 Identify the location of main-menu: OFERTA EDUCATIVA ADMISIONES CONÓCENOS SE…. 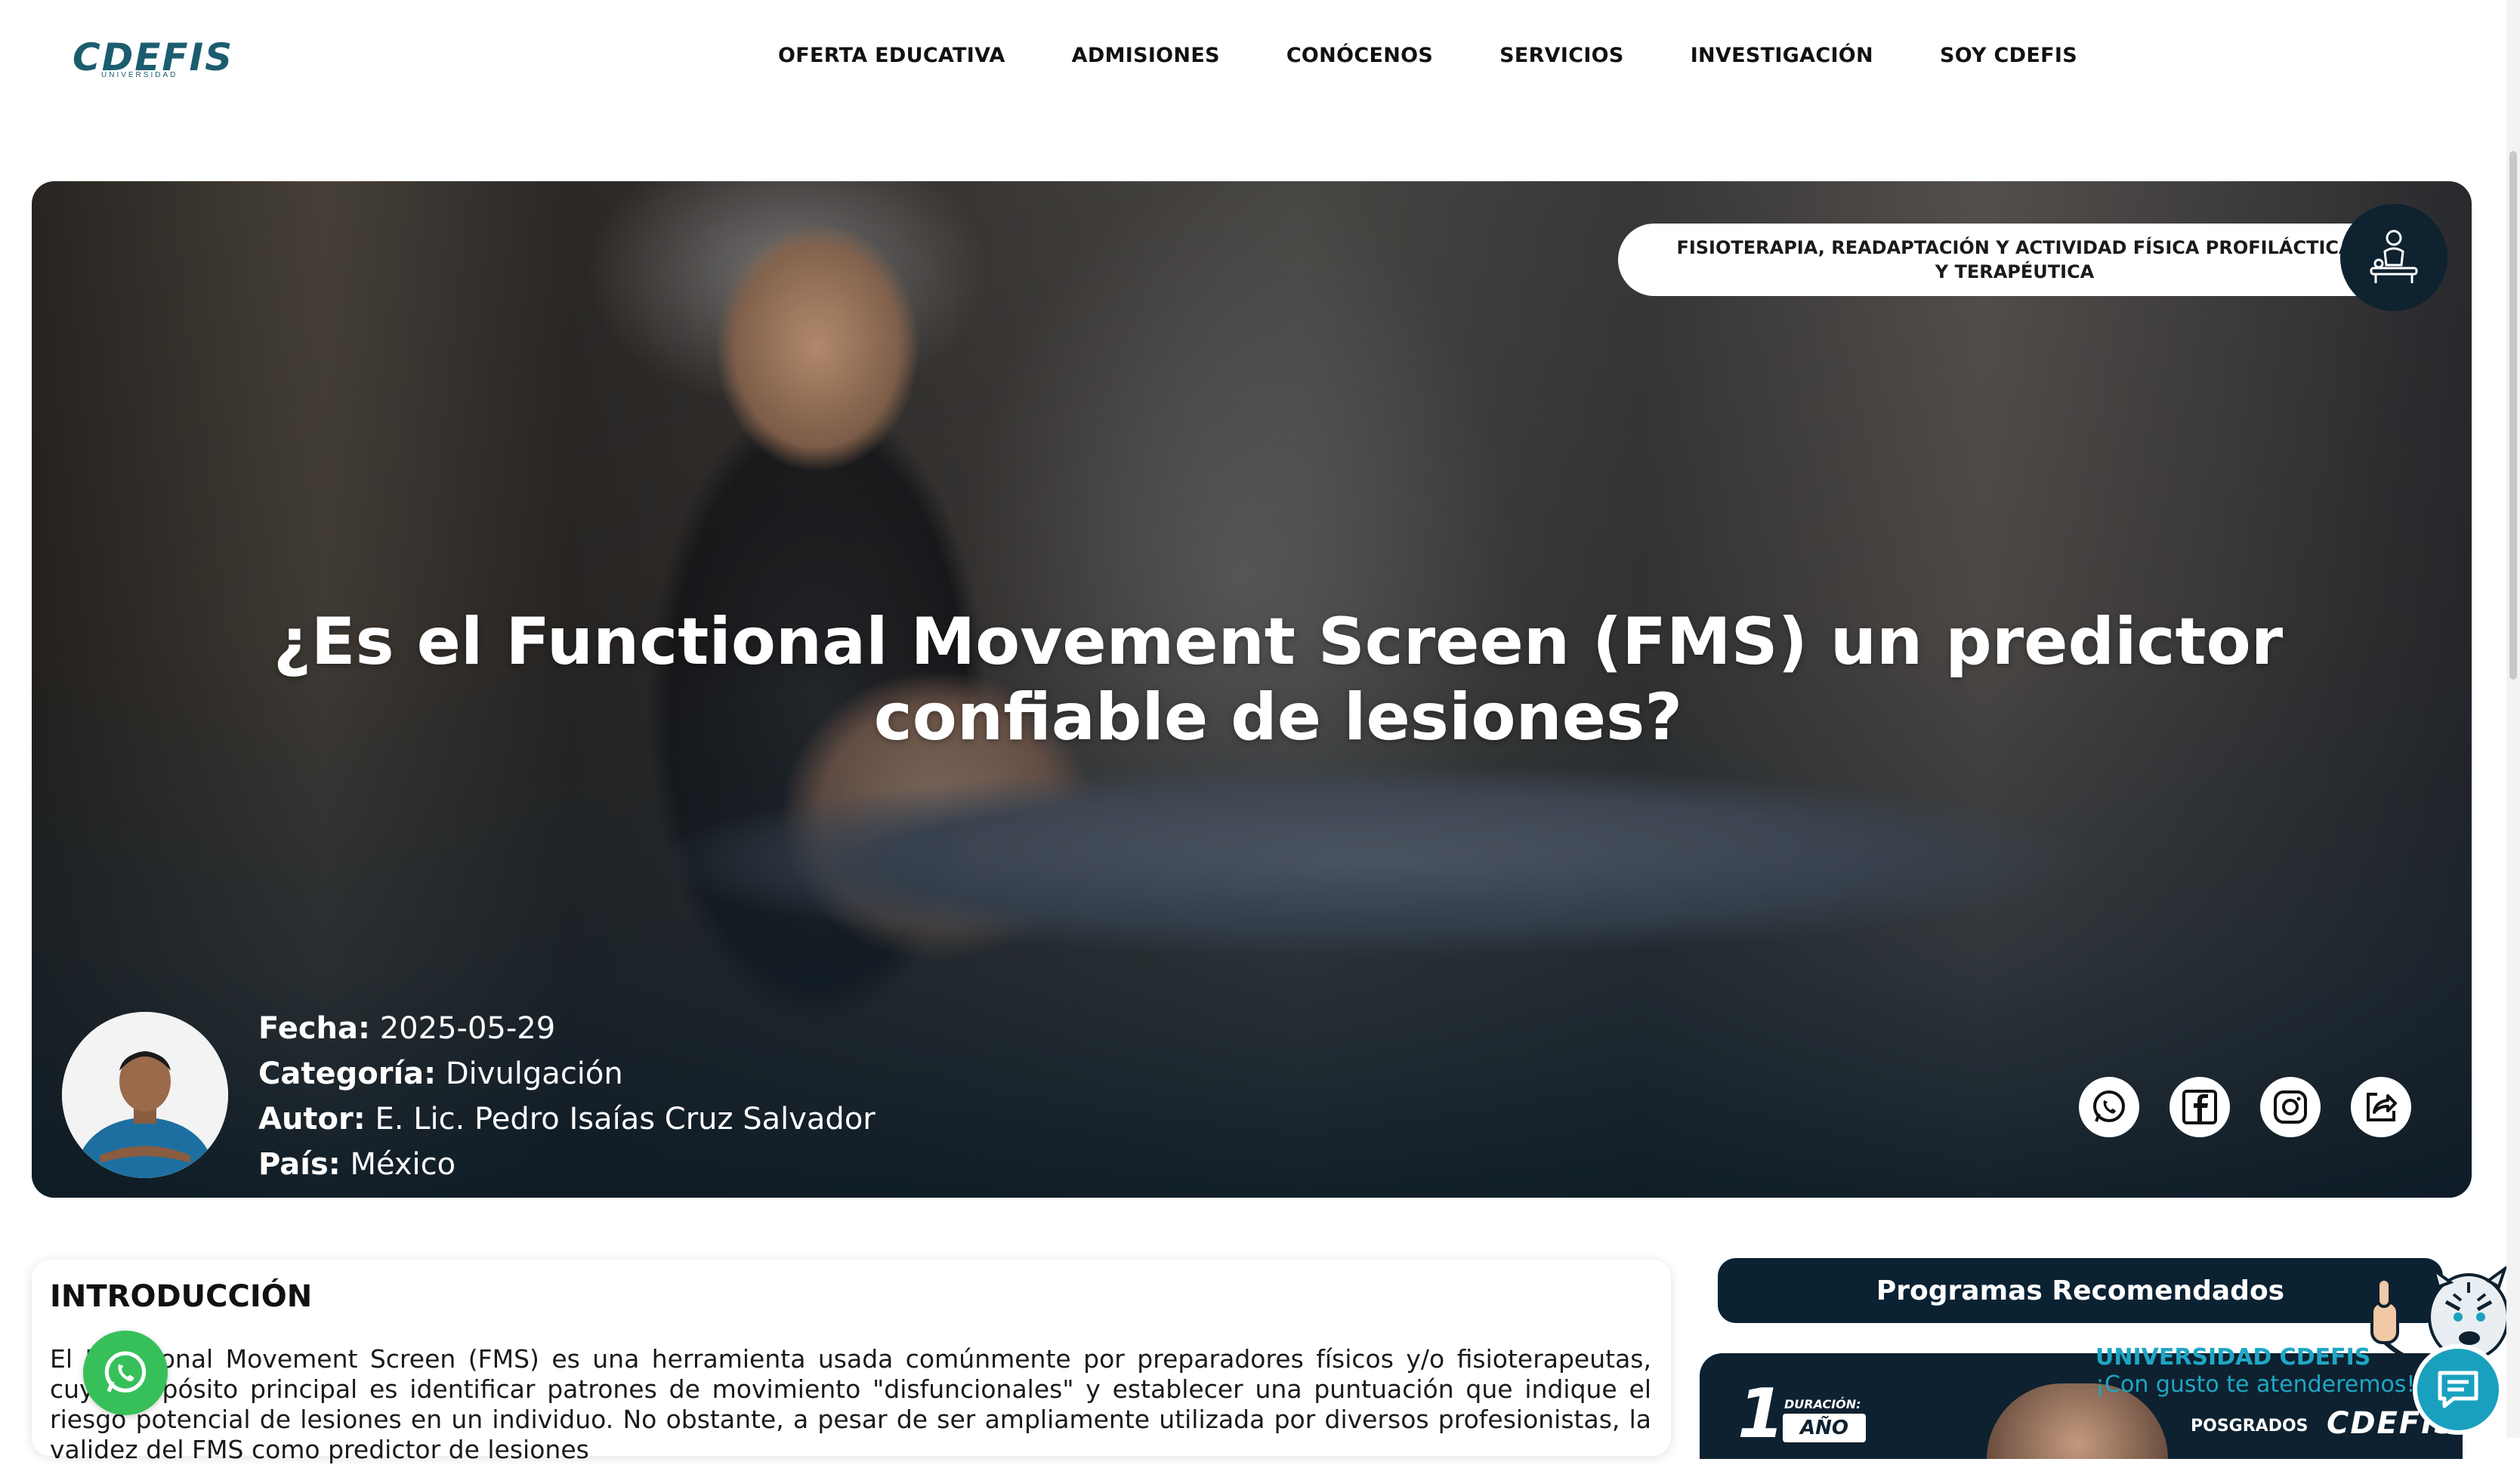
(1427, 55).